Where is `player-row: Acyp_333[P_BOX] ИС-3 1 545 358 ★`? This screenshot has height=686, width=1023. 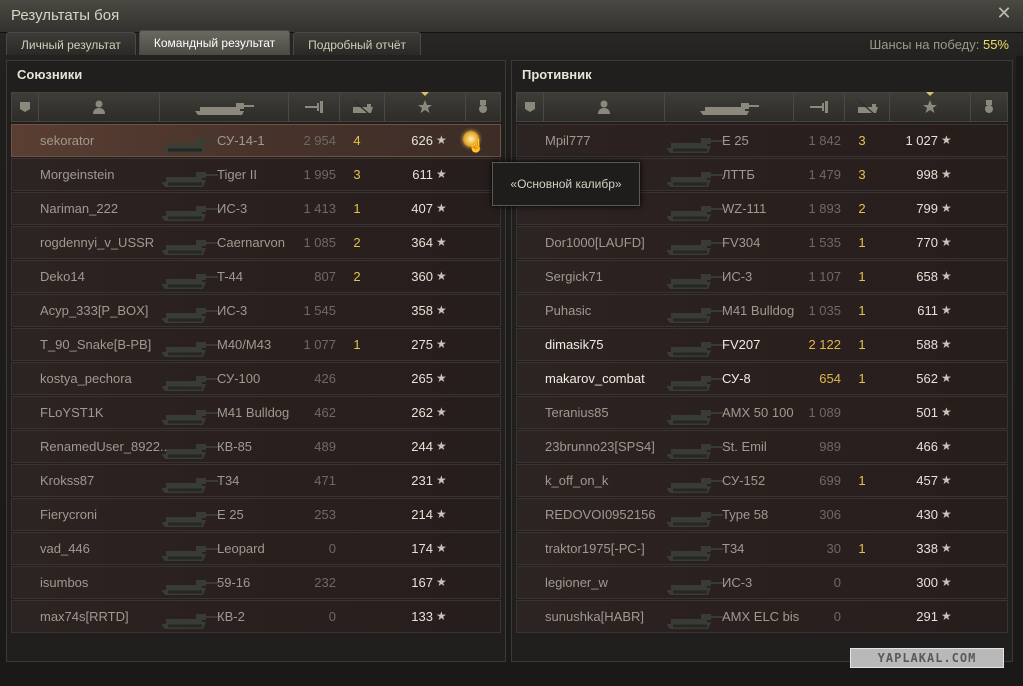
player-row: Acyp_333[P_BOX] ИС-3 1 545 358 ★ is located at coordinates (256, 310).